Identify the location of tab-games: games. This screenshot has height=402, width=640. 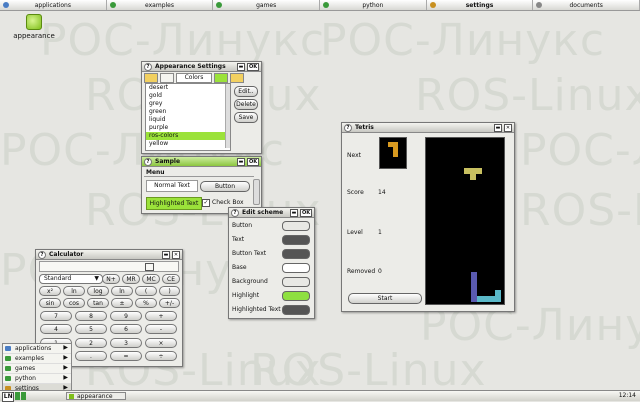
(267, 5).